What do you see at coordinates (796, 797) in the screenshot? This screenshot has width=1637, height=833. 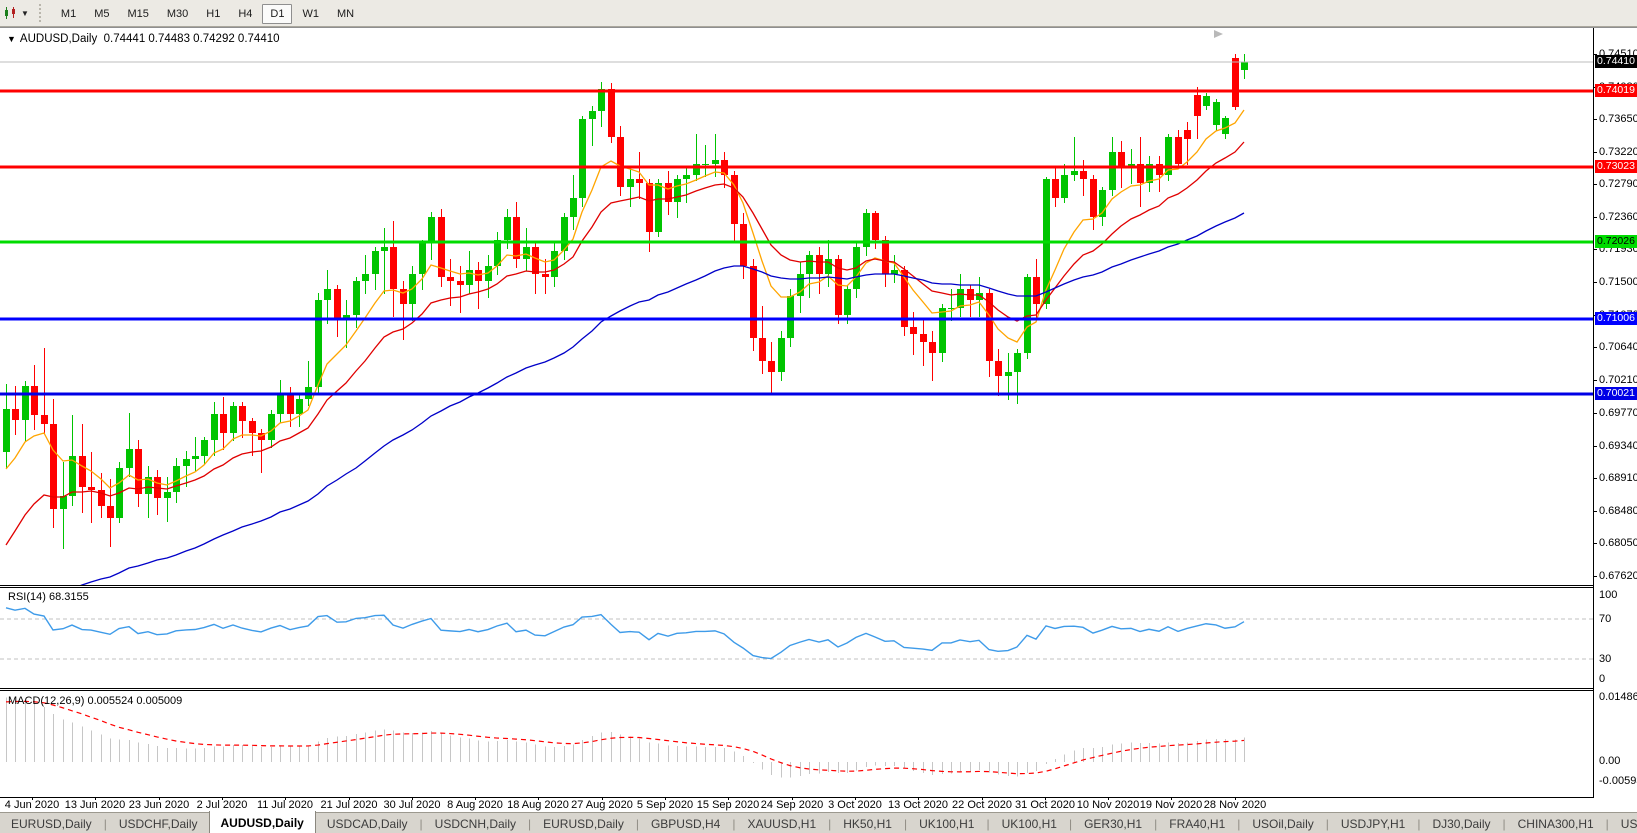 I see `macd-panel-bottom-border` at bounding box center [796, 797].